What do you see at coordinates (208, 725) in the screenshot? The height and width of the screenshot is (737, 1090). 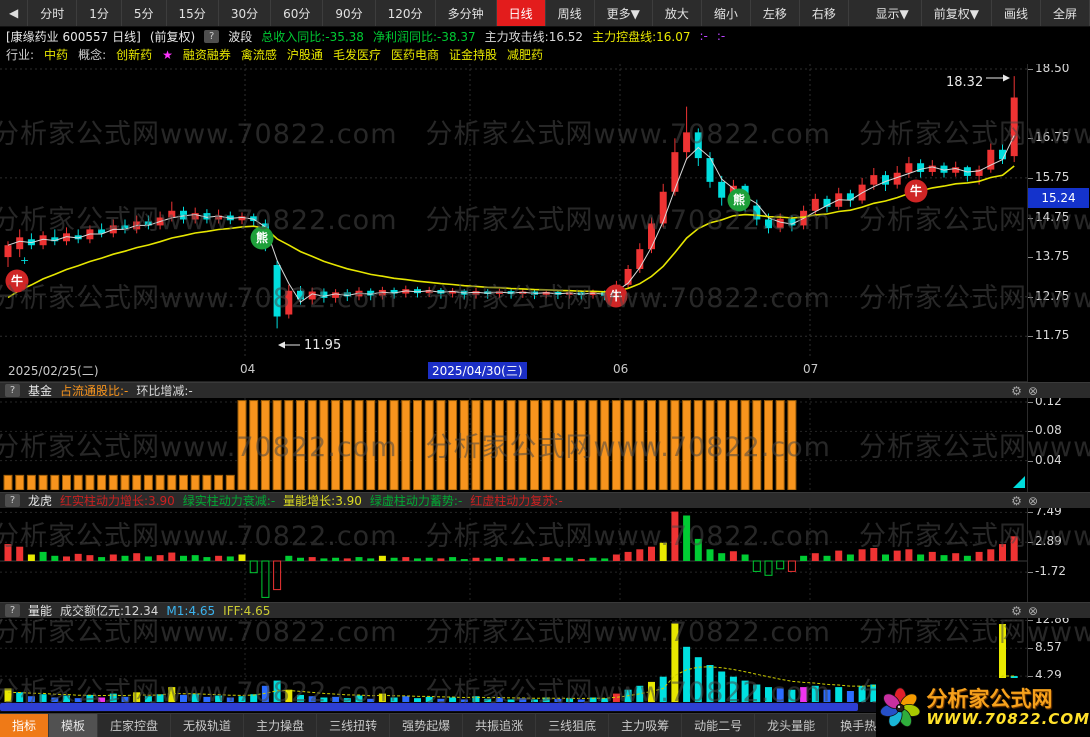 I see `tab-3: 无极轨道` at bounding box center [208, 725].